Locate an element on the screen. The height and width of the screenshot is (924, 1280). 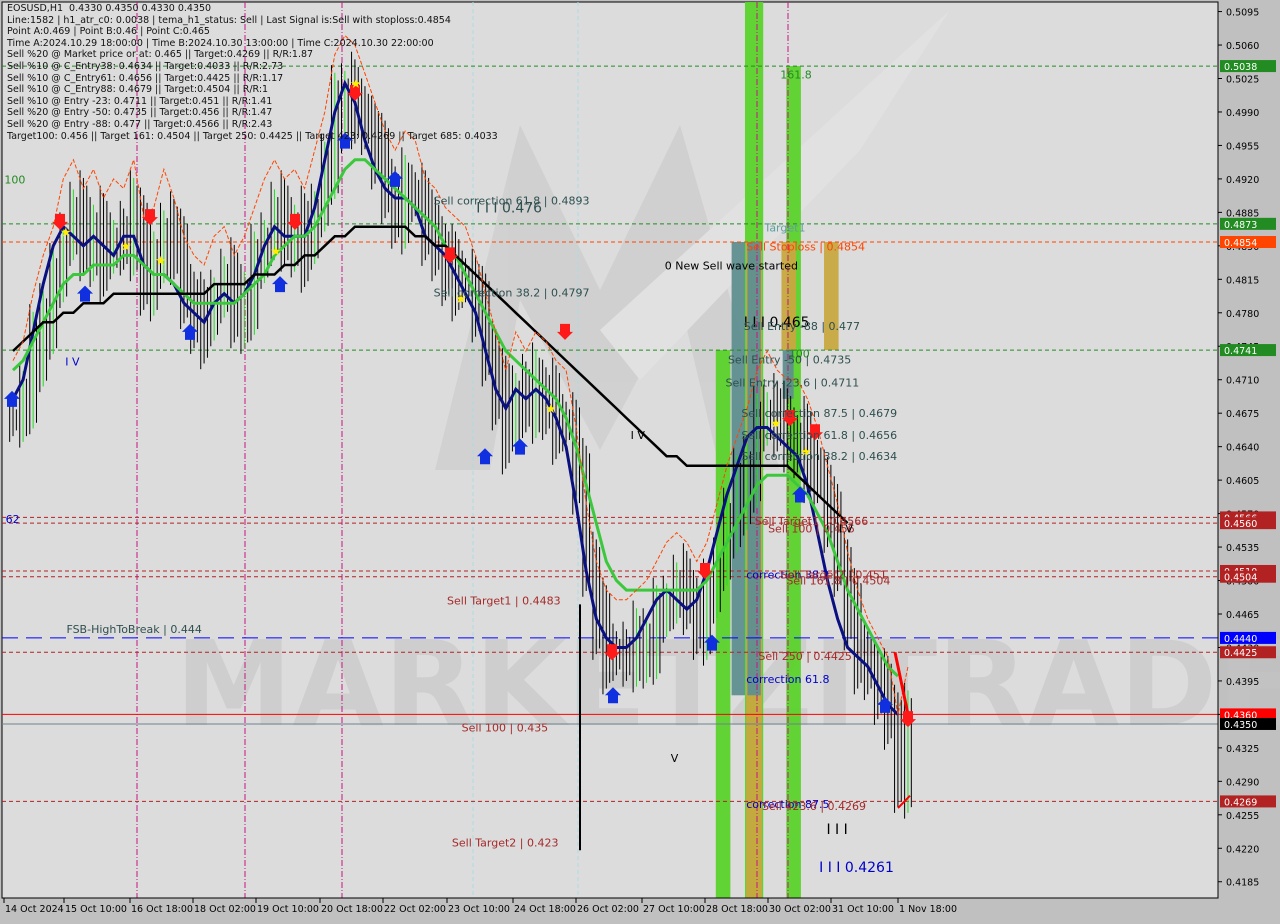
price-badge-label: 0.4269 is located at coordinates (1240, 802).